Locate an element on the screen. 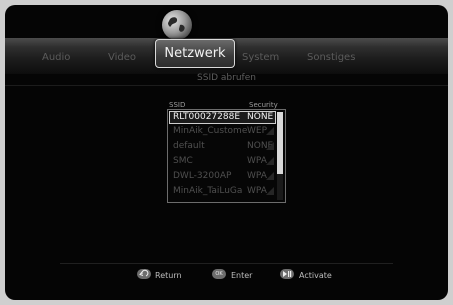 The height and width of the screenshot is (305, 453). tab-sonstiges: Sonstiges is located at coordinates (331, 57).